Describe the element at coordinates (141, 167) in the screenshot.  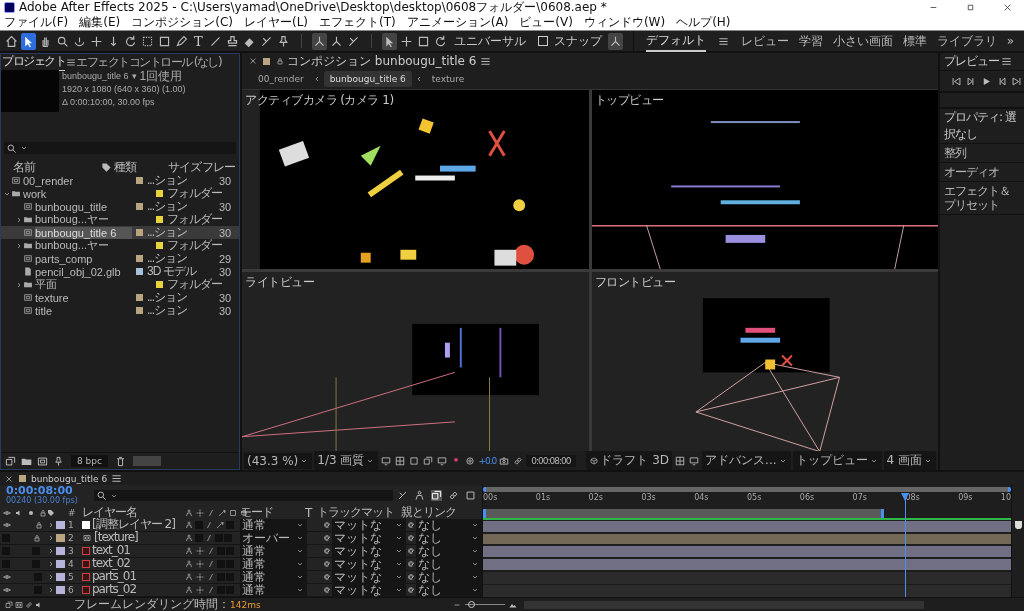
I see `column-header: 種類` at that location.